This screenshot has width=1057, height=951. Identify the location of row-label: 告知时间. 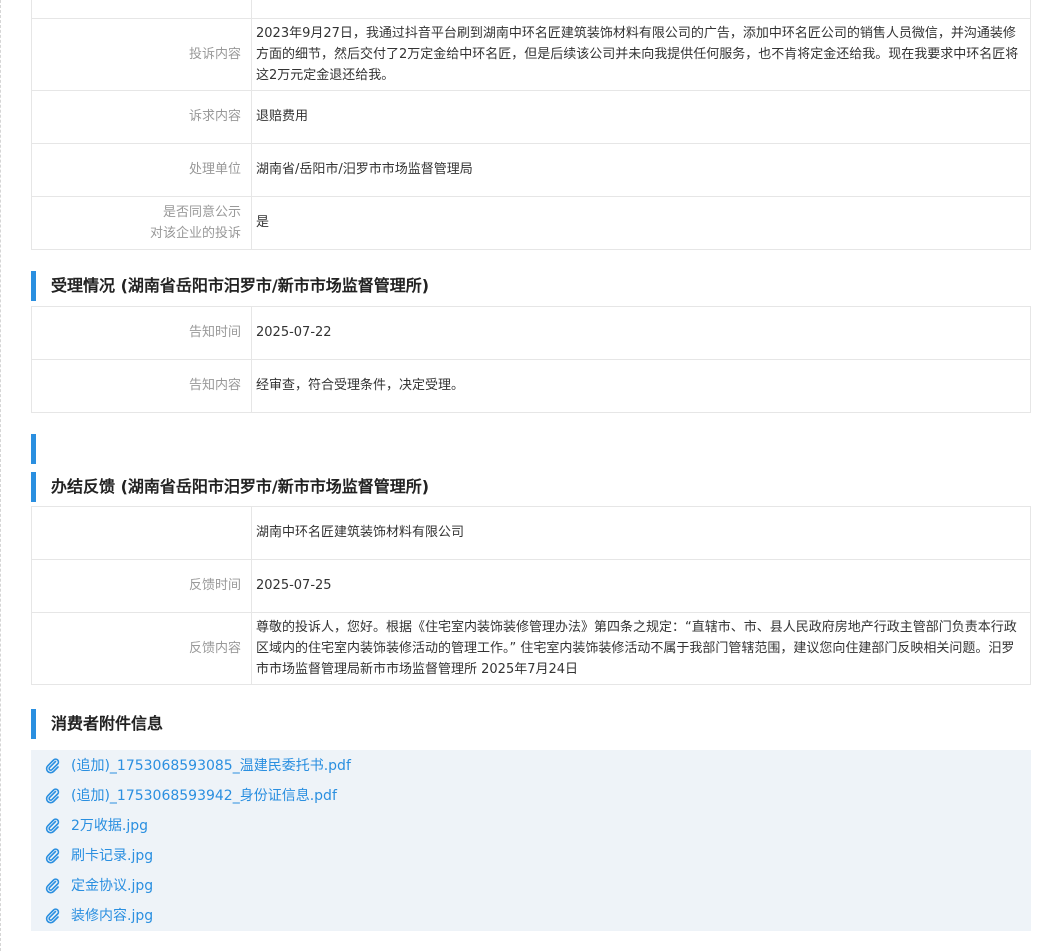
(141, 332).